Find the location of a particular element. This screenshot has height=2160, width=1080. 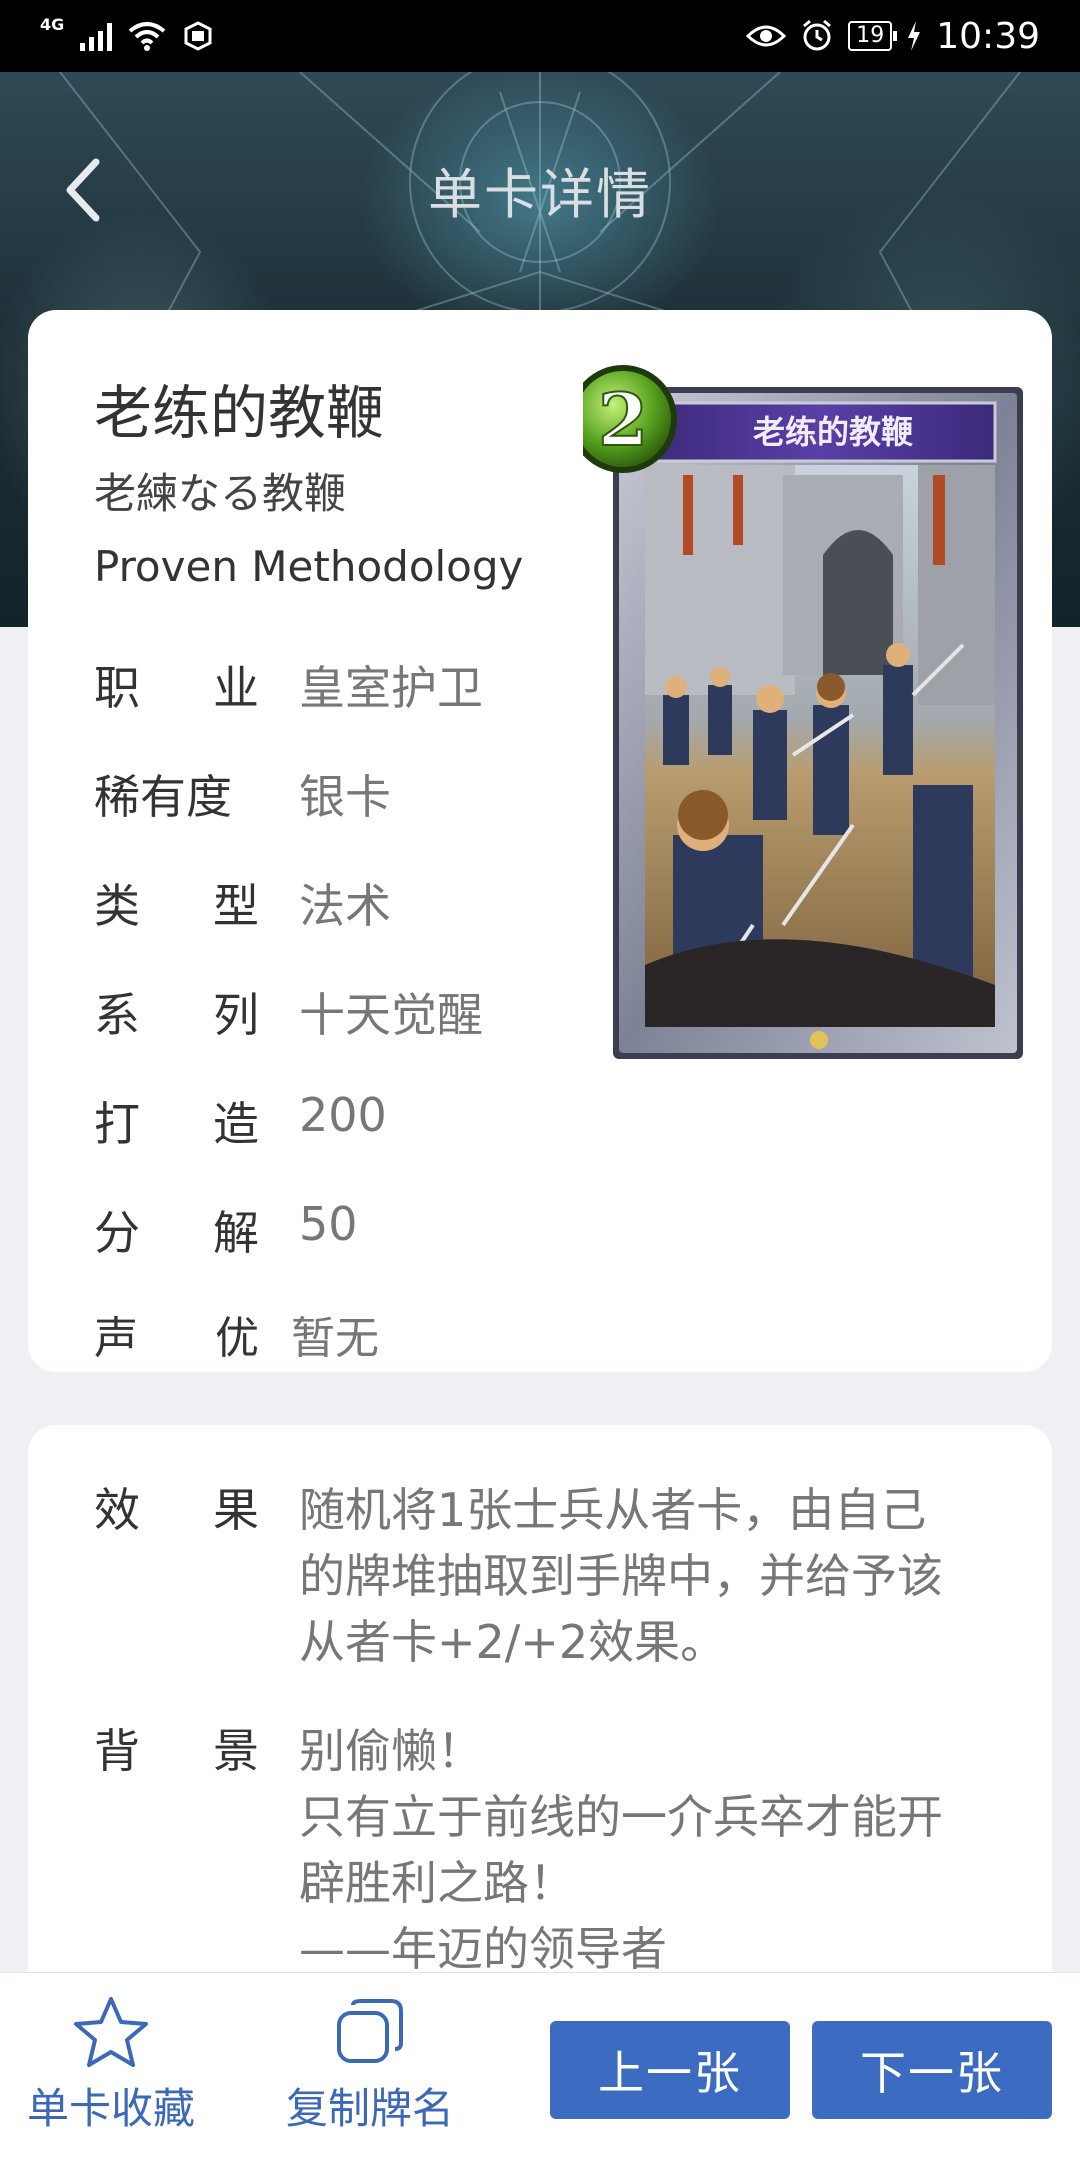

attr-label: 打造 is located at coordinates (196, 1121).